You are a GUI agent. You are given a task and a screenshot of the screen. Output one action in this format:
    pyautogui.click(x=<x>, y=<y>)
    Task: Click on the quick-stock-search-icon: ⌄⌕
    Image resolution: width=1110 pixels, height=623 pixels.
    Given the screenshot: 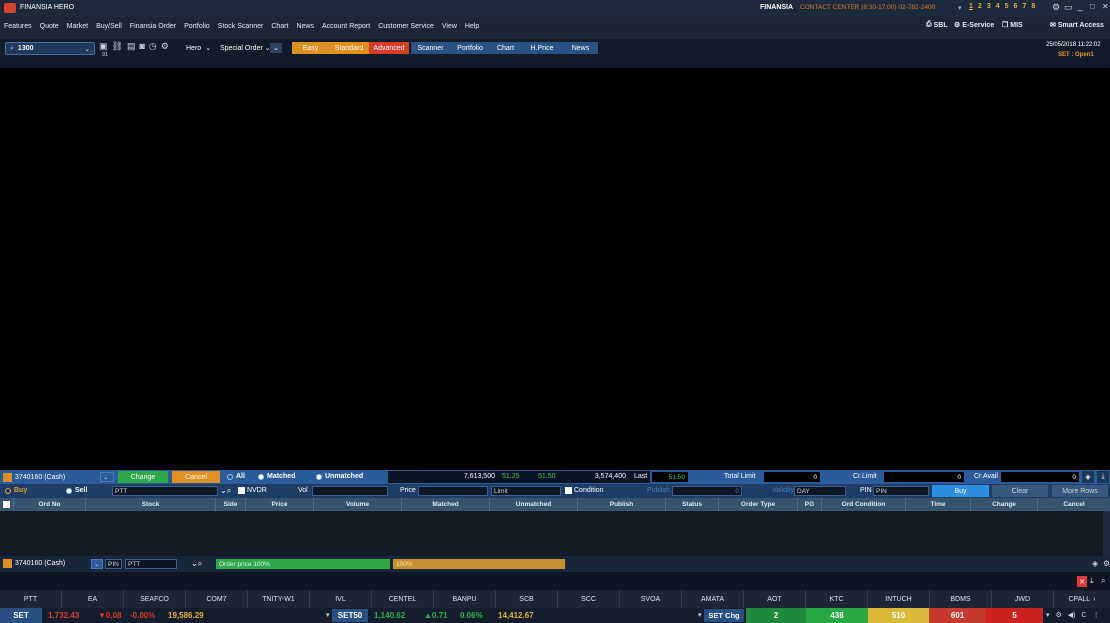 What is the action you would take?
    pyautogui.click(x=196, y=564)
    